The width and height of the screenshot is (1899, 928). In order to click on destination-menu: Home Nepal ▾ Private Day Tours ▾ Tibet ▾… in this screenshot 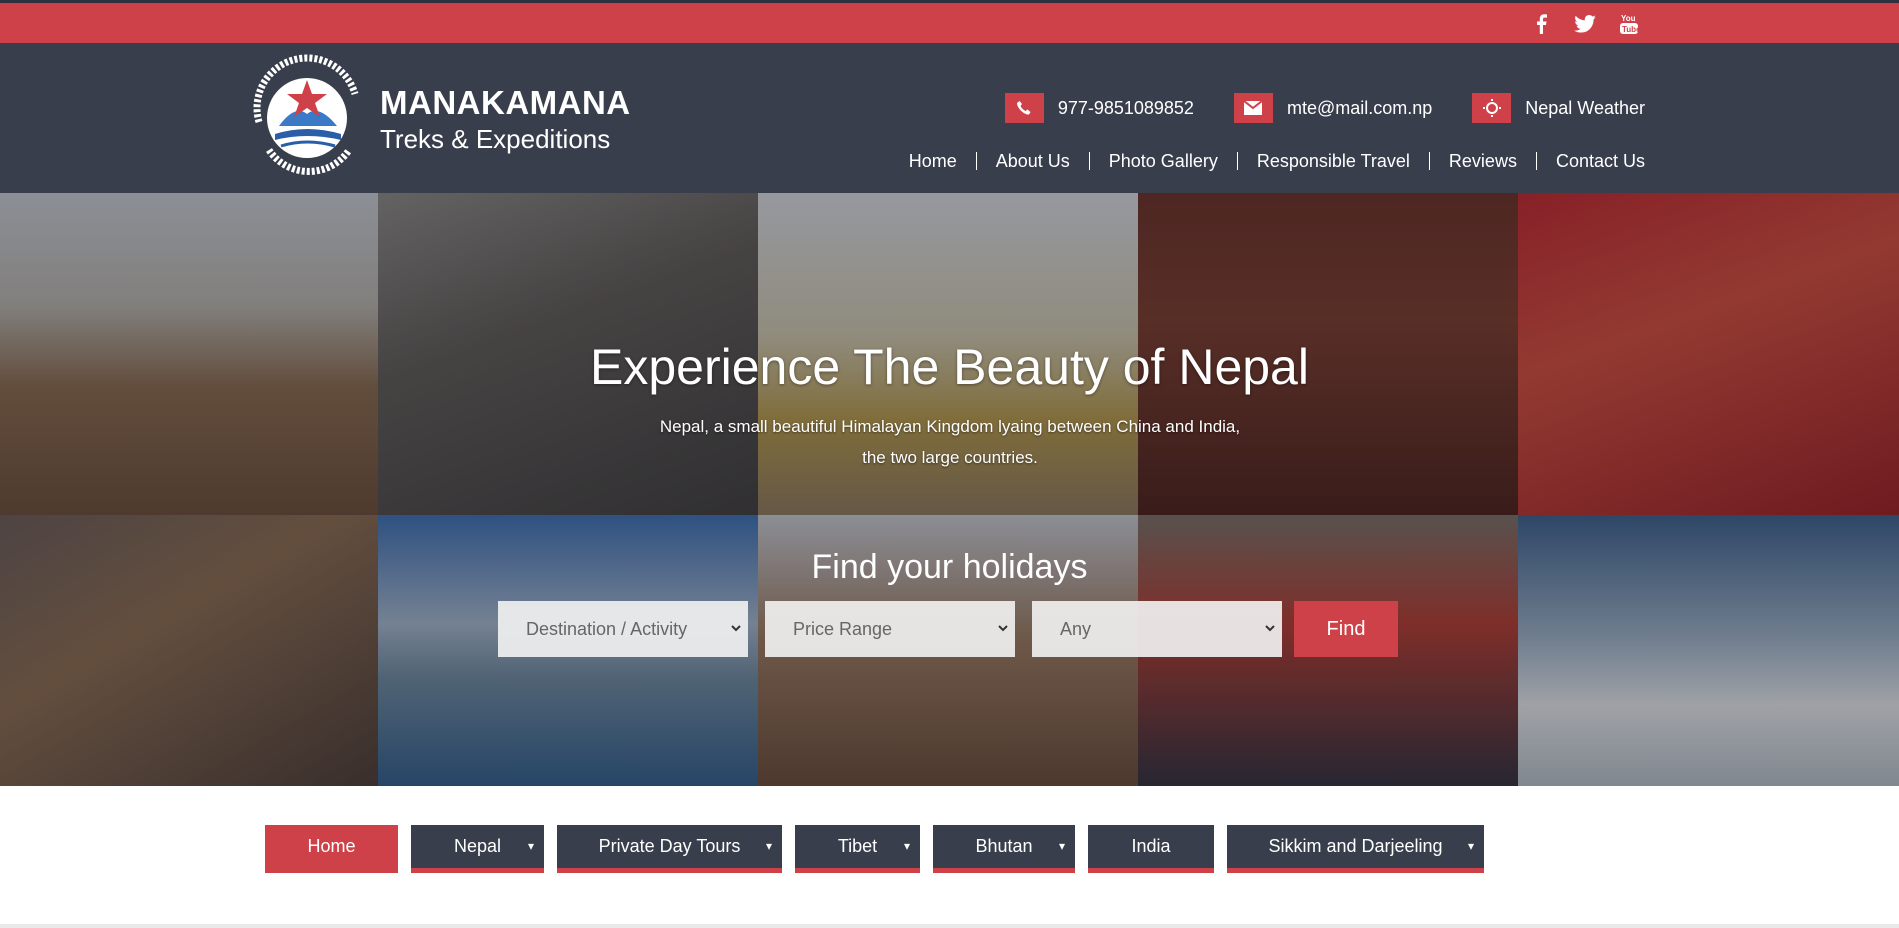, I will do `click(874, 849)`.